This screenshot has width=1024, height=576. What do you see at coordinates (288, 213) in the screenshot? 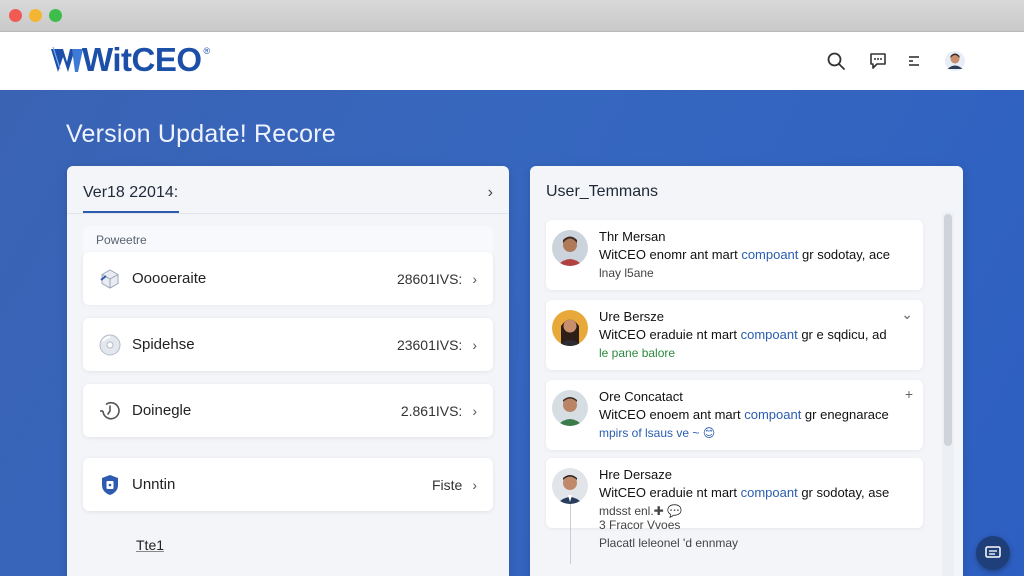
I see `divider` at bounding box center [288, 213].